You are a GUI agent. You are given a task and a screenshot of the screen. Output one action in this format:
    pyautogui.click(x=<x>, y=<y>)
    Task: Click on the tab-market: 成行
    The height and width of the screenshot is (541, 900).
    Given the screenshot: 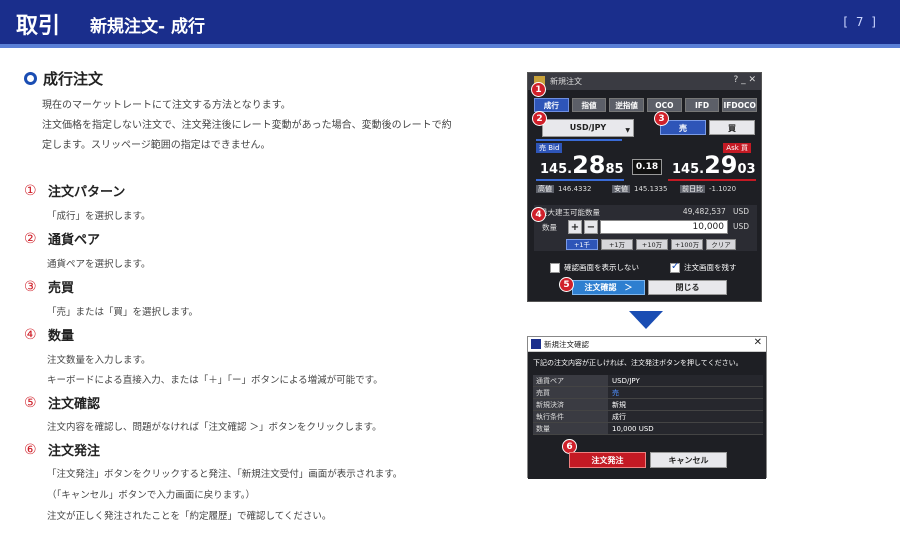 What is the action you would take?
    pyautogui.click(x=551, y=105)
    